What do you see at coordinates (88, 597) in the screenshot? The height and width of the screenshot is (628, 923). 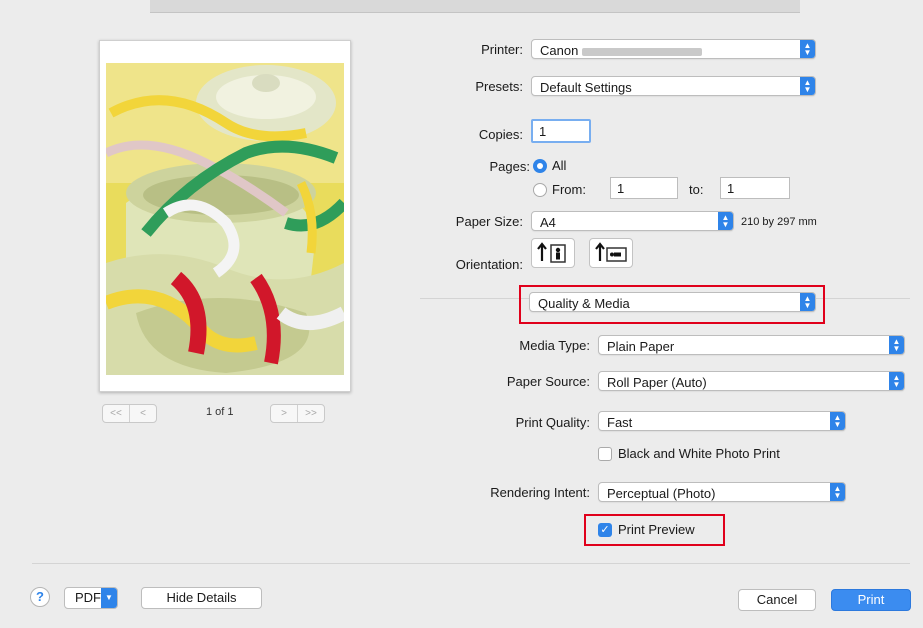 I see `pdf-label: PDF` at bounding box center [88, 597].